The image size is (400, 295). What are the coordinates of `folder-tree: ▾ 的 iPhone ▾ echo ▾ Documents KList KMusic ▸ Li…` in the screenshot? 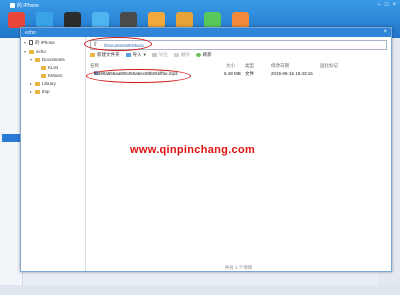 It's located at (53, 154).